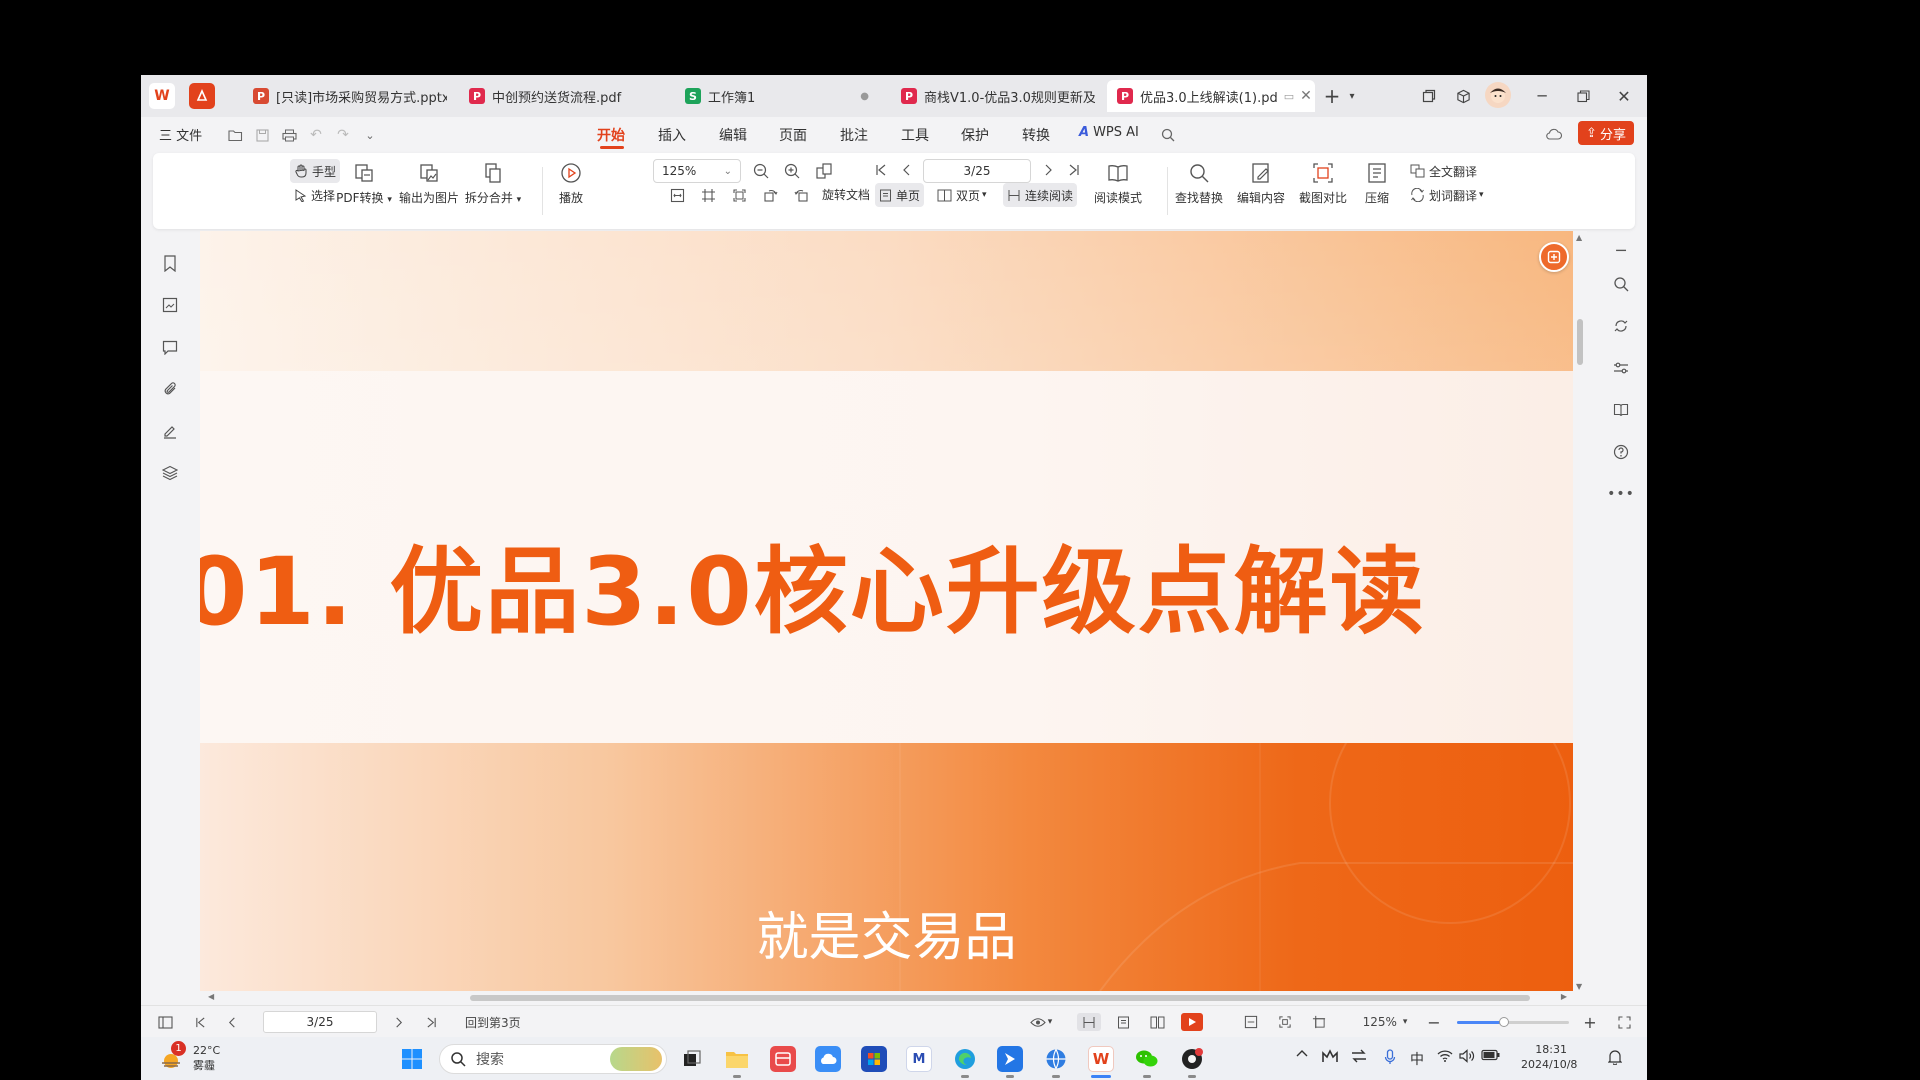  Describe the element at coordinates (770, 195) in the screenshot. I see `rotate-left-icon` at that location.